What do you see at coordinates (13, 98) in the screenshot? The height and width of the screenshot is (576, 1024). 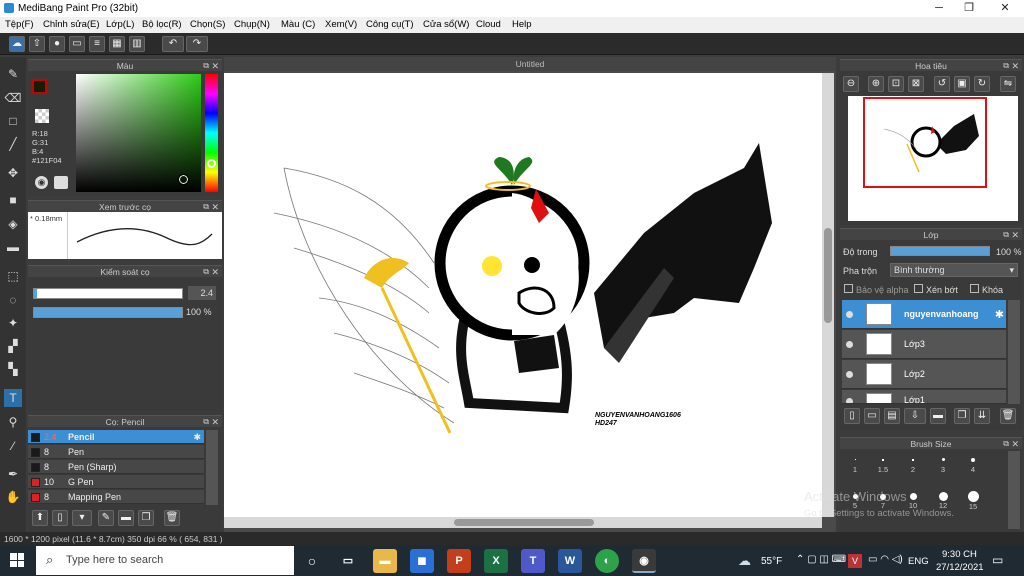 I see `eraser-tool-icon: ⌫` at bounding box center [13, 98].